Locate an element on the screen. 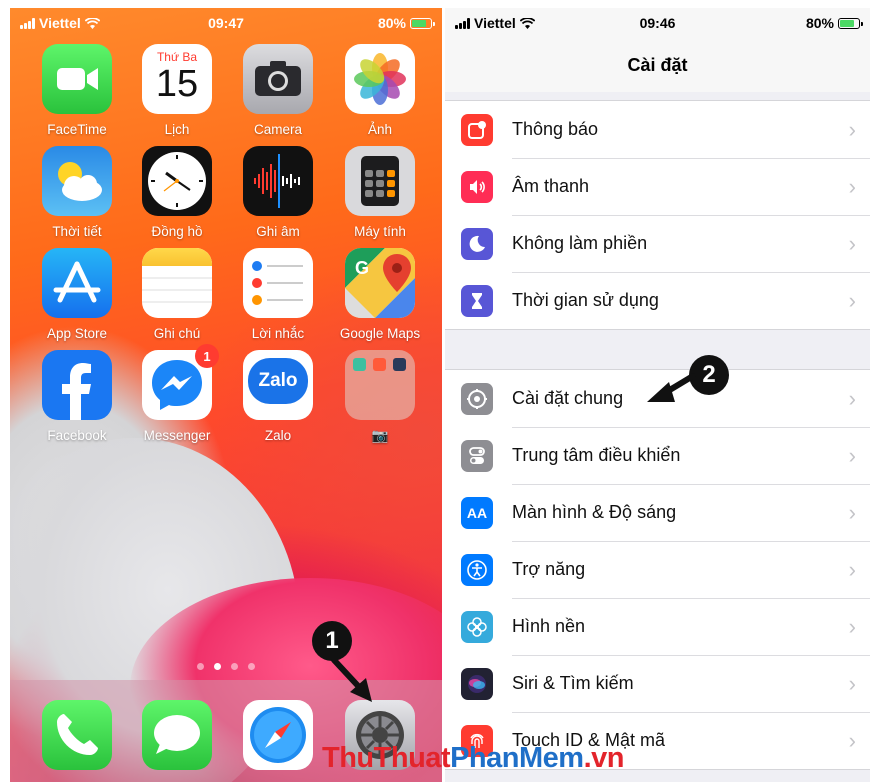 The image size is (870, 782). battery-percent: 80% is located at coordinates (819, 23).